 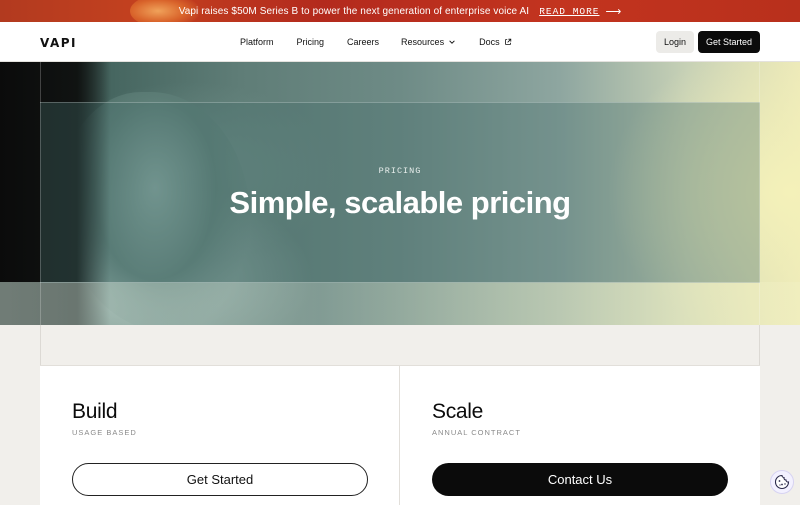 What do you see at coordinates (400, 171) in the screenshot?
I see `hero-eyebrow: PRICING` at bounding box center [400, 171].